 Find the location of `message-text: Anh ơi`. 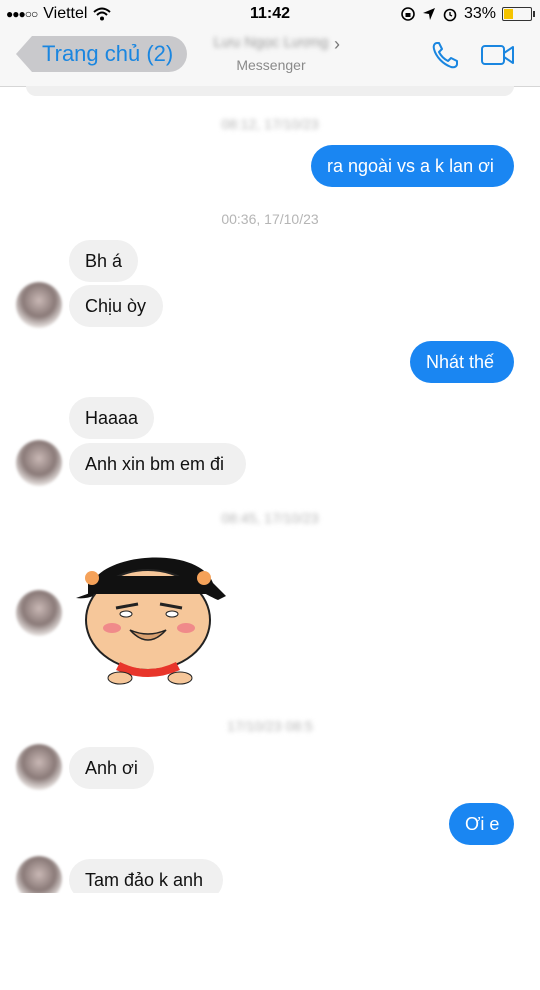

message-text: Anh ơi is located at coordinates (111, 767).